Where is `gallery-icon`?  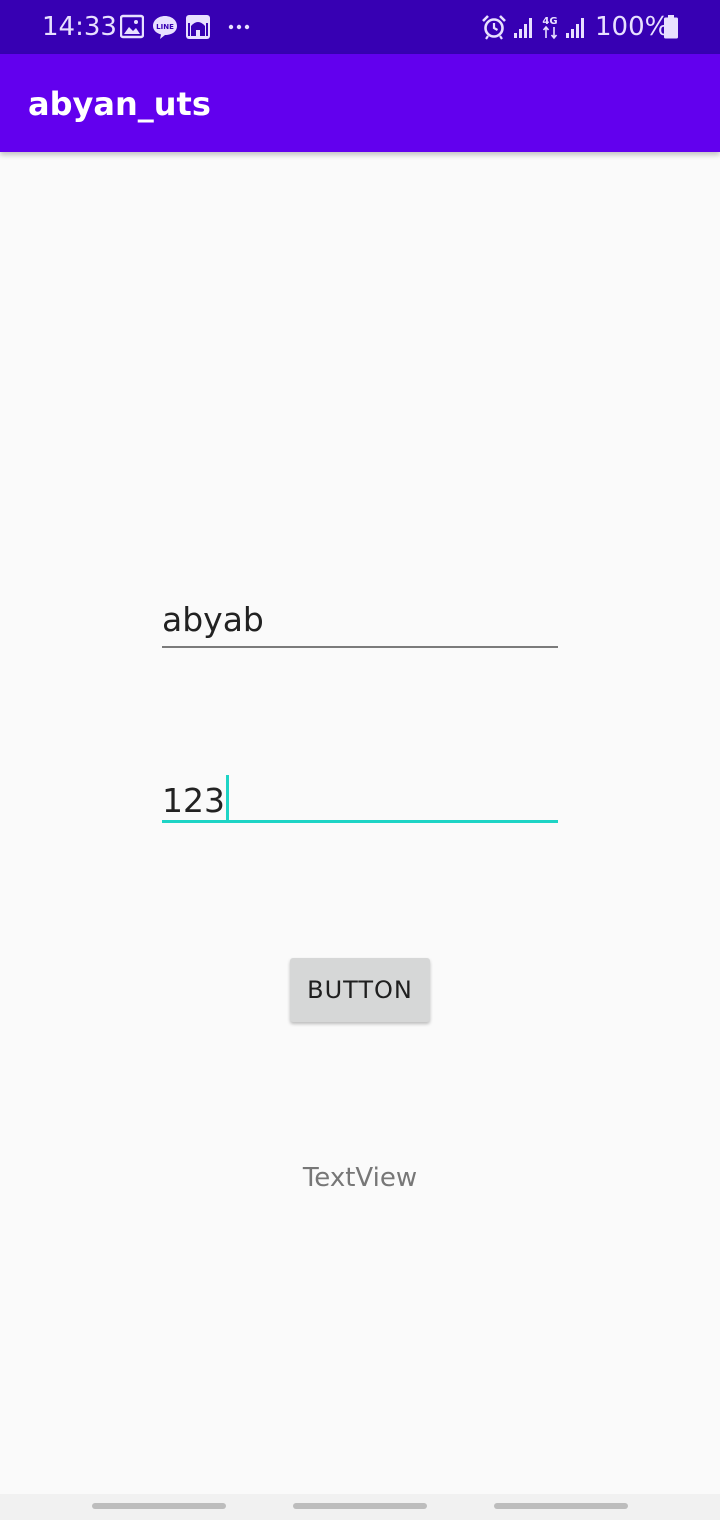
gallery-icon is located at coordinates (132, 26).